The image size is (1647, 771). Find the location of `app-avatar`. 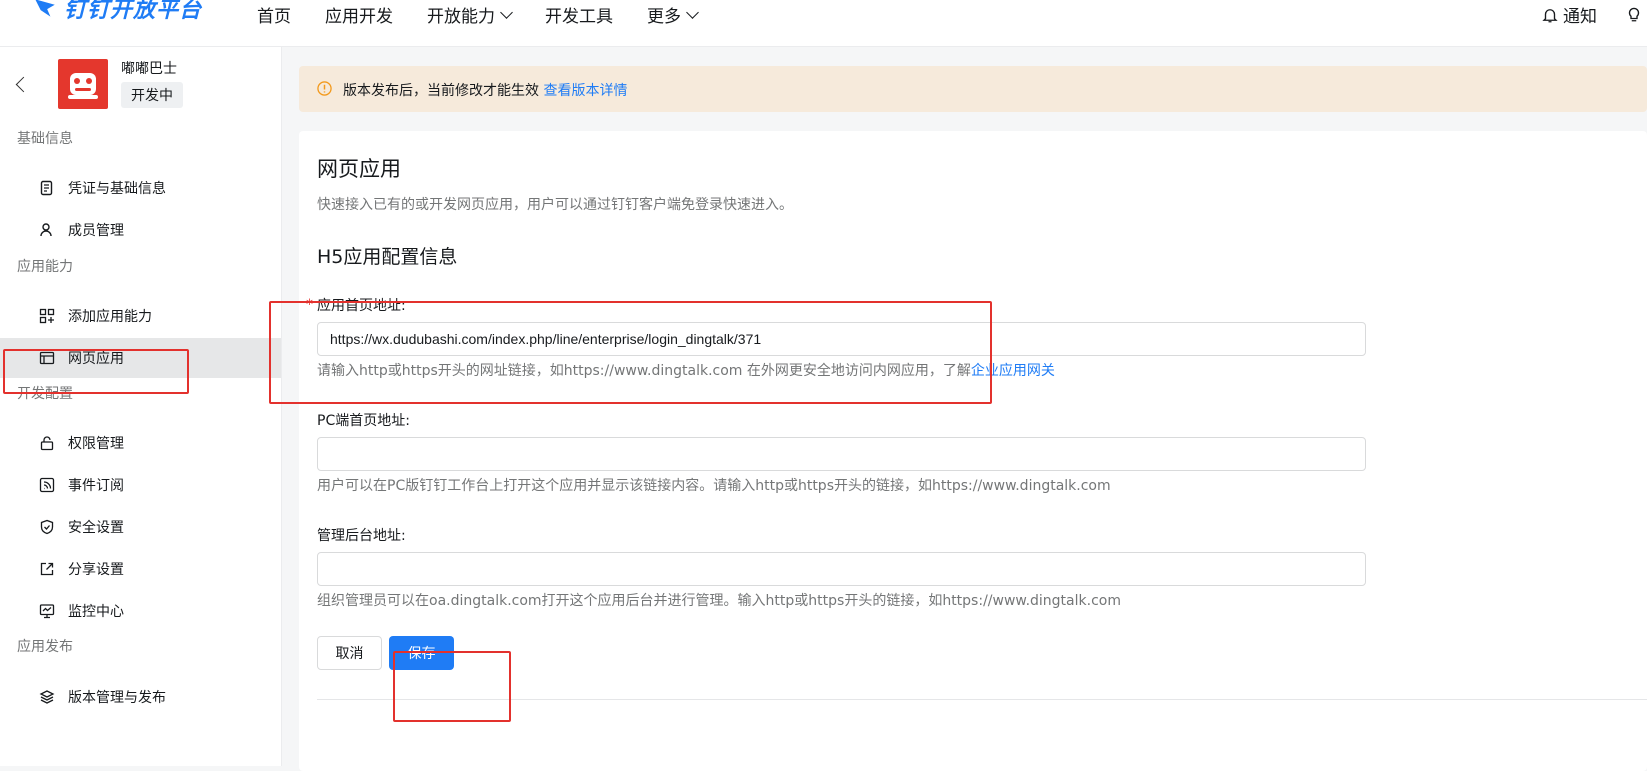

app-avatar is located at coordinates (83, 84).